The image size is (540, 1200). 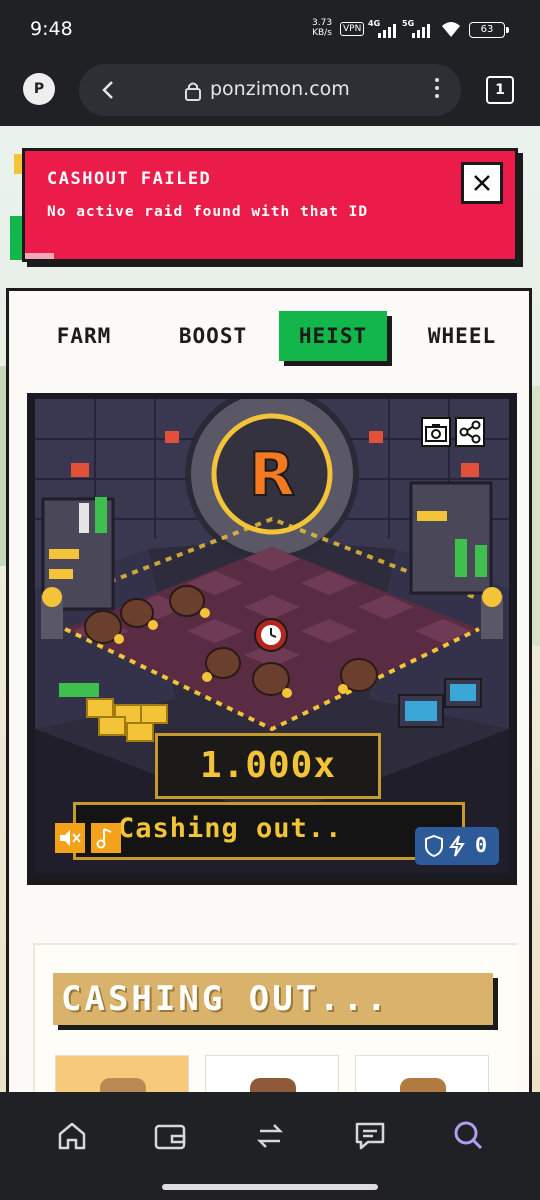 I want to click on toast-close-button, so click(x=482, y=183).